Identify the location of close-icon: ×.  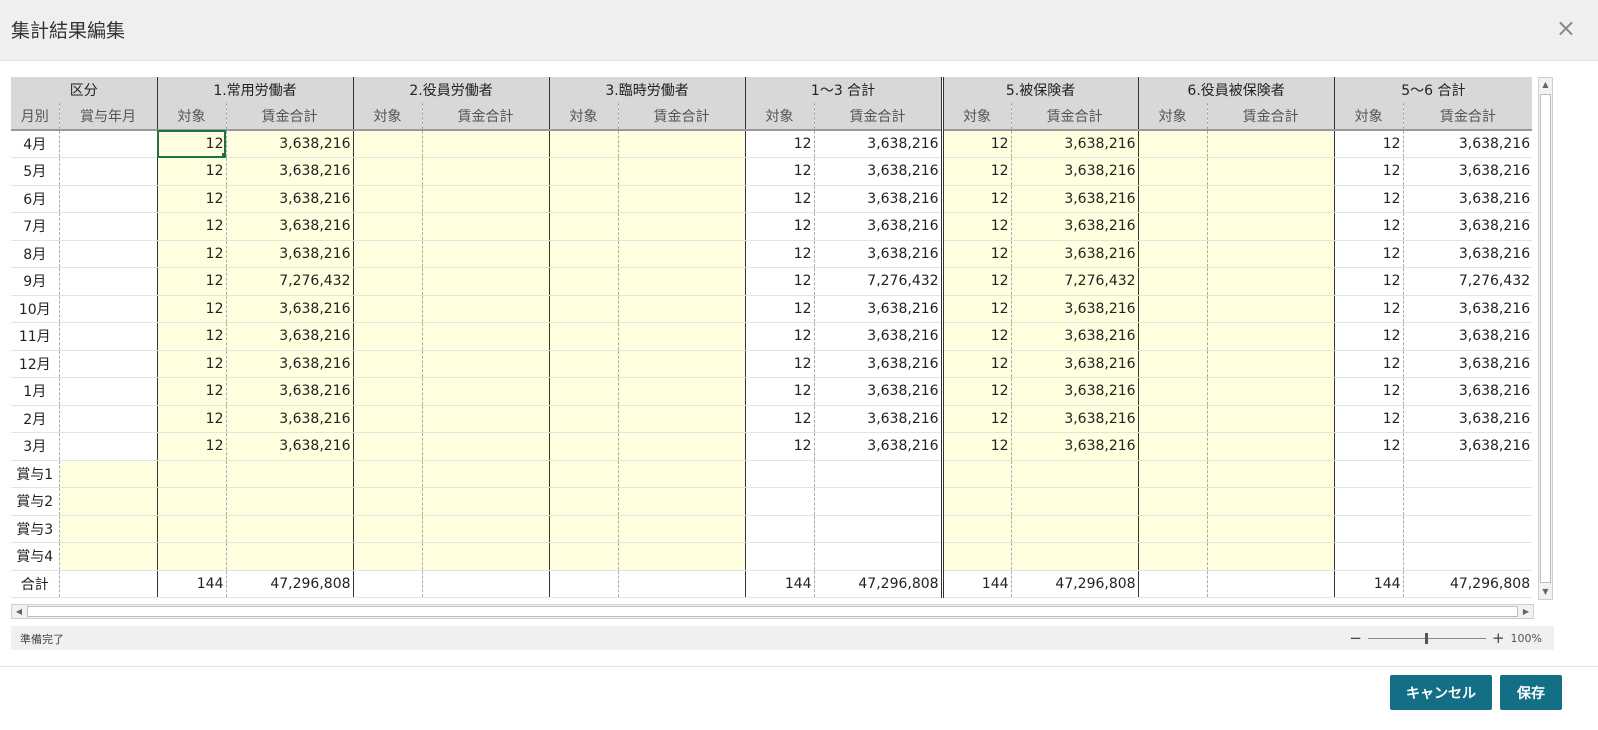
(1566, 28).